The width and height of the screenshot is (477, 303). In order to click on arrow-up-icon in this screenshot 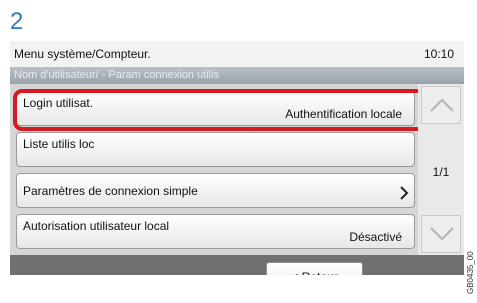, I will do `click(442, 105)`.